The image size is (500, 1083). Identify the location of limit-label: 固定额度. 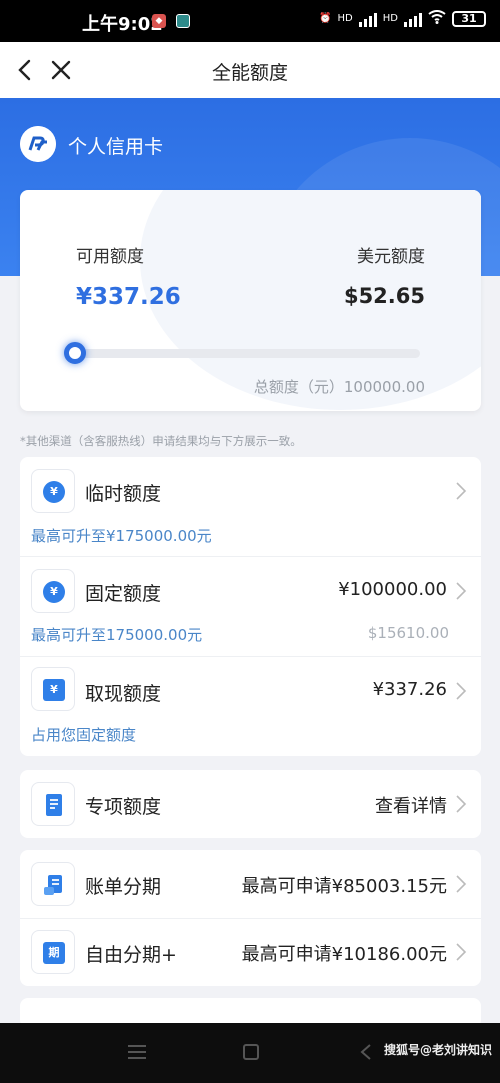
(123, 594).